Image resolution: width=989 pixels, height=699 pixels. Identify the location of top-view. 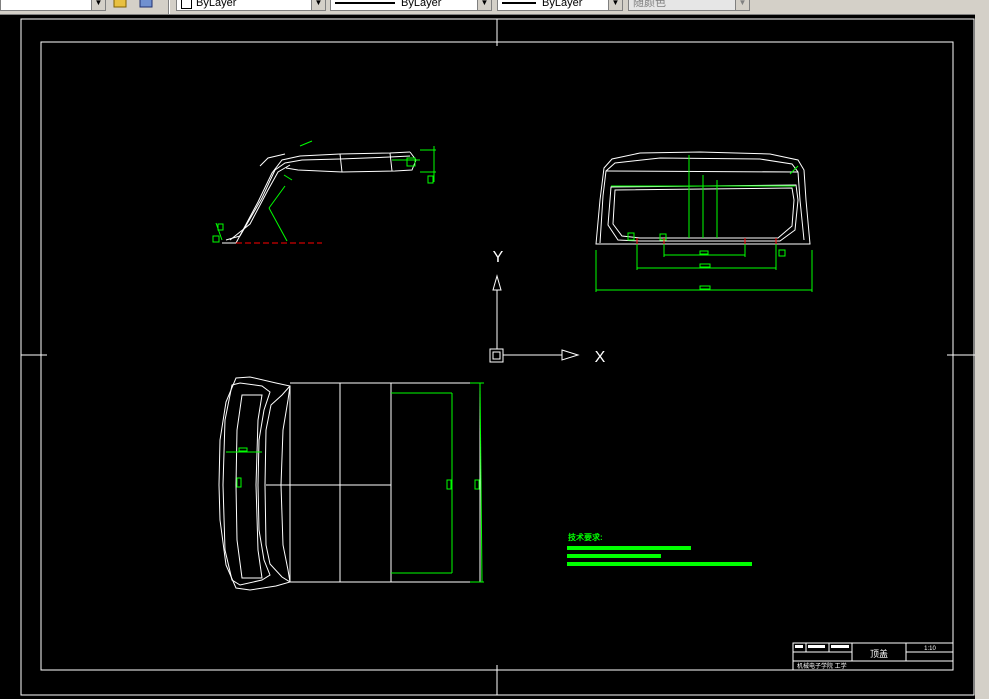
(351, 483).